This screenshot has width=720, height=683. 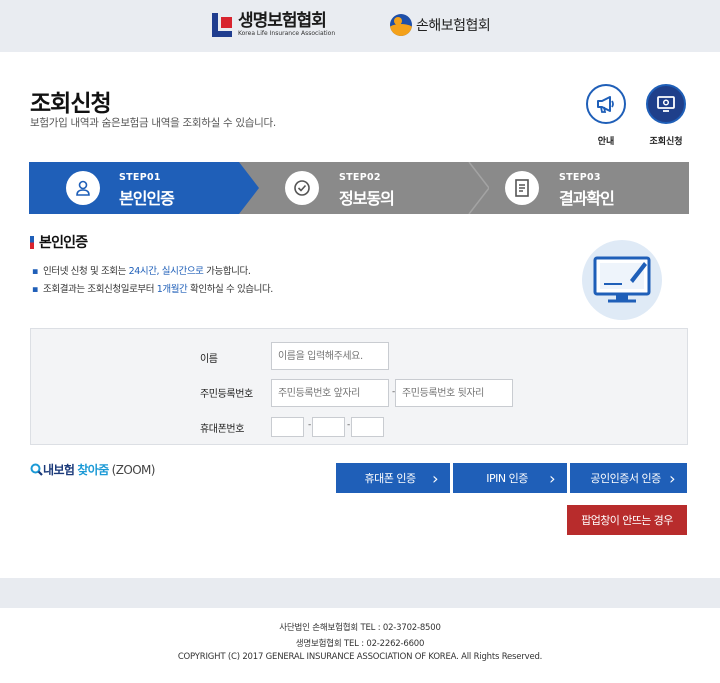 I want to click on general-insurance-logo: 손해보험협회, so click(x=440, y=25).